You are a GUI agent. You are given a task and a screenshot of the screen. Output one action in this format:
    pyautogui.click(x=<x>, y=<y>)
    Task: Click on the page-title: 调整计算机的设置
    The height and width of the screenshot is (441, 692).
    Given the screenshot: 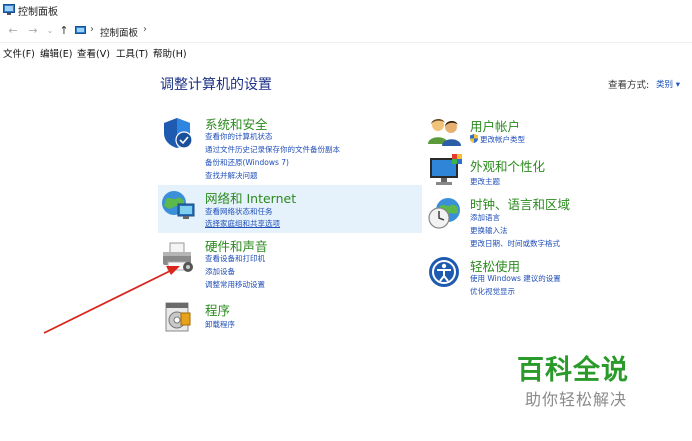 What is the action you would take?
    pyautogui.click(x=216, y=85)
    